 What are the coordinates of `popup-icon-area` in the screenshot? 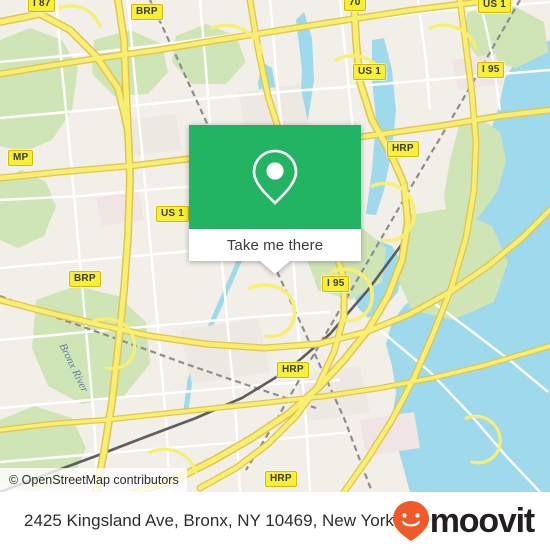 It's located at (275, 177).